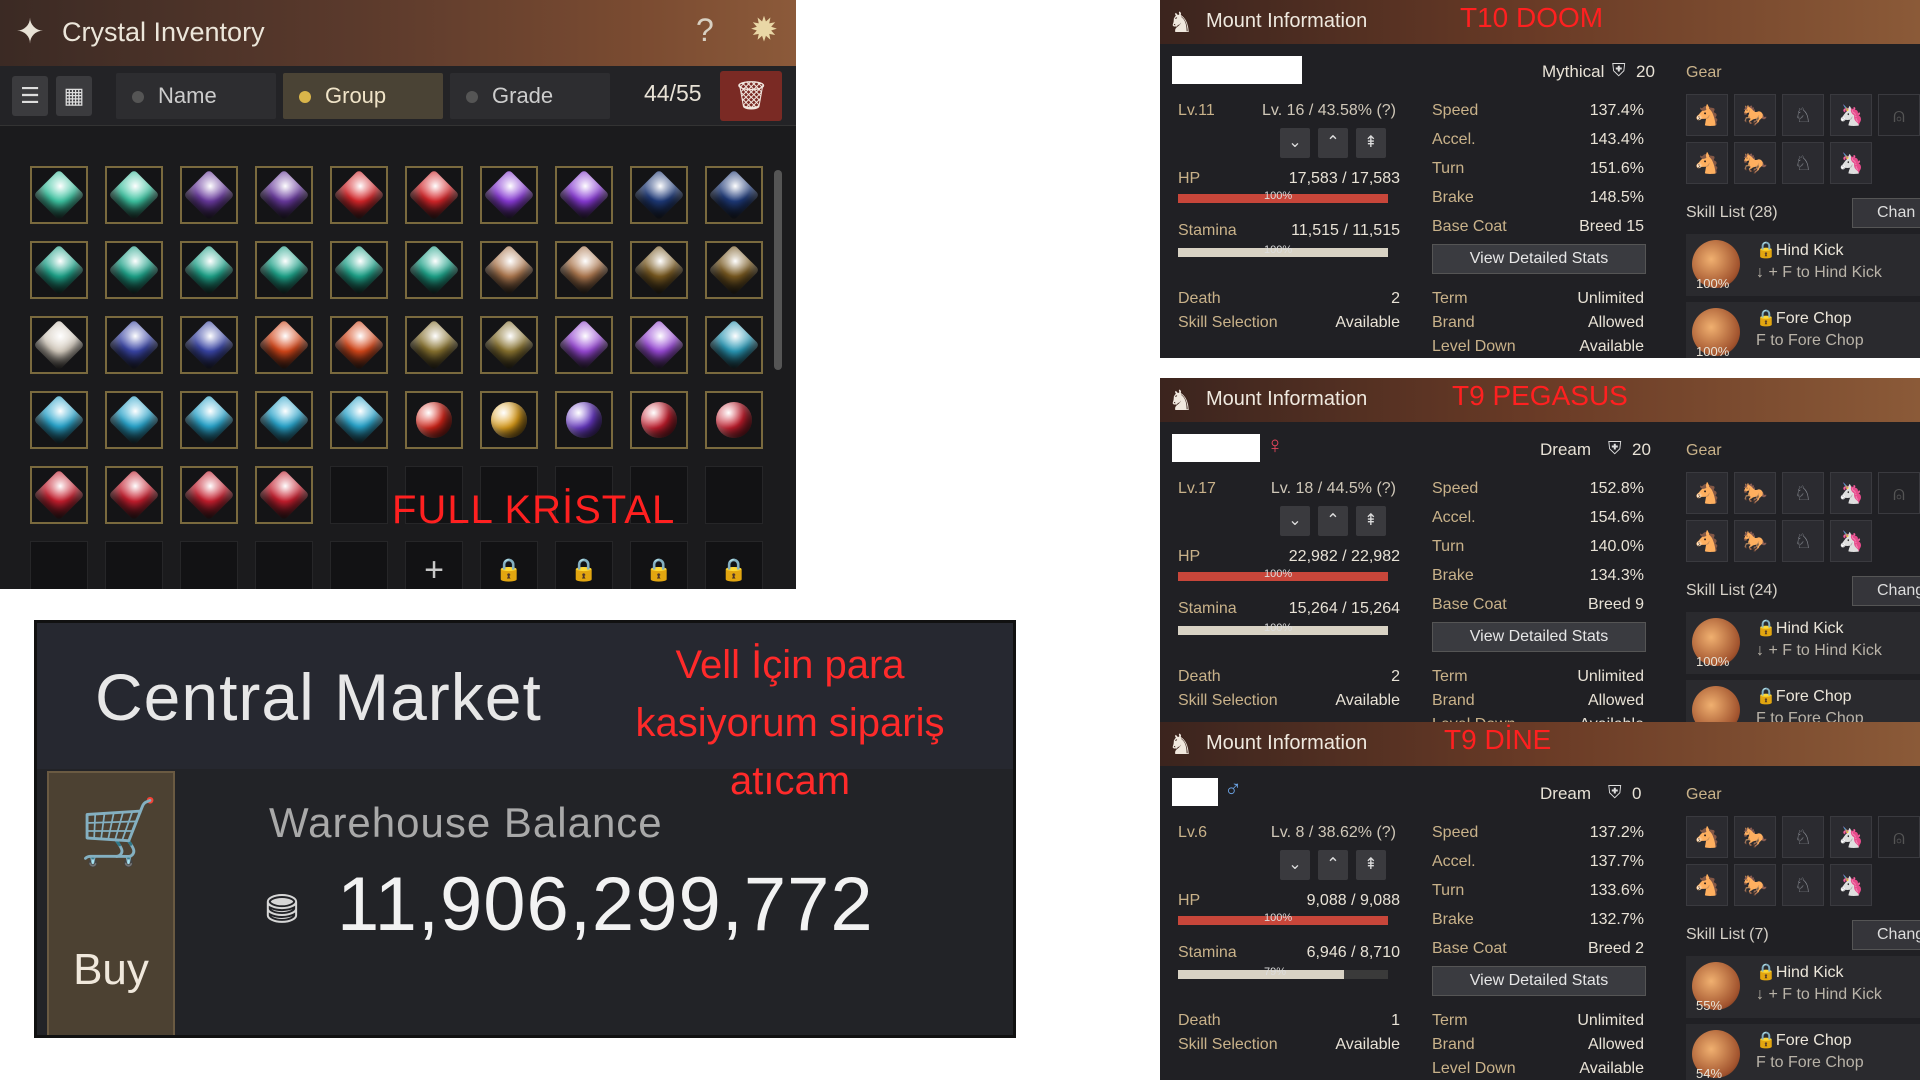 Image resolution: width=1920 pixels, height=1080 pixels. Describe the element at coordinates (764, 30) in the screenshot. I see `settings-gear-icon: ✹` at that location.